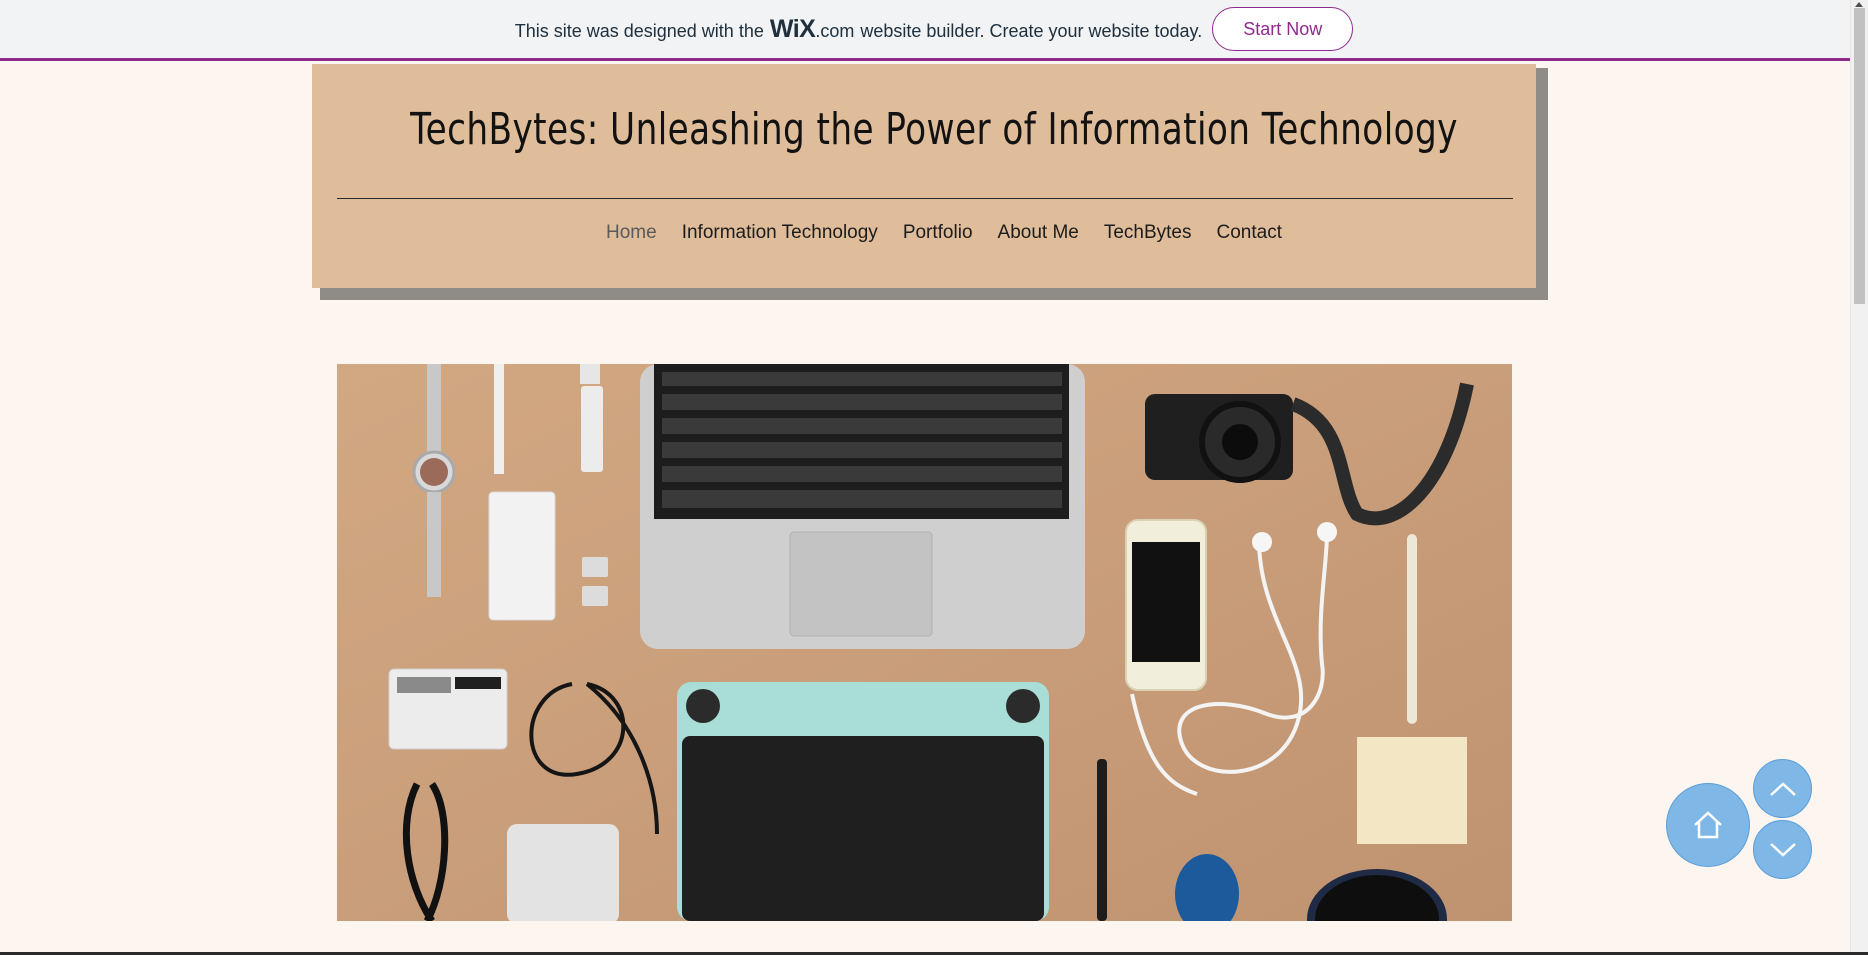  What do you see at coordinates (1859, 156) in the screenshot?
I see `scrollbar-thumb` at bounding box center [1859, 156].